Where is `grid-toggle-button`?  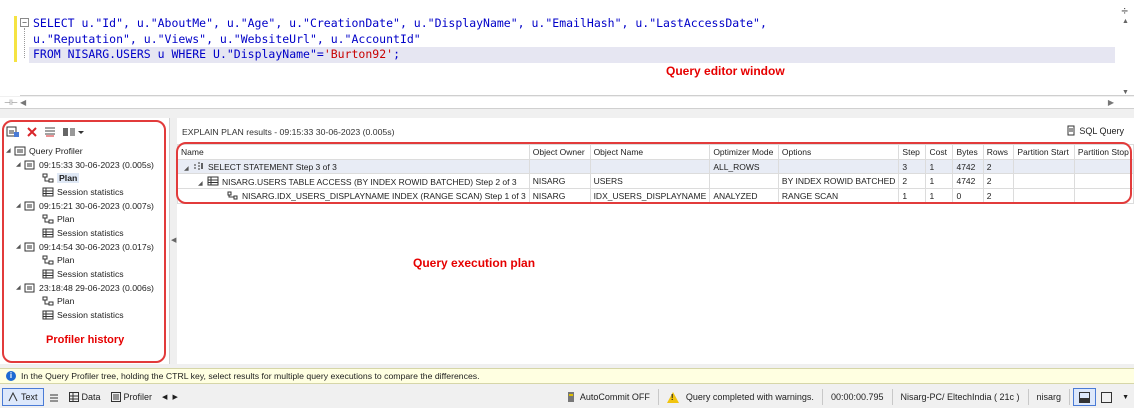 grid-toggle-button is located at coordinates (54, 397).